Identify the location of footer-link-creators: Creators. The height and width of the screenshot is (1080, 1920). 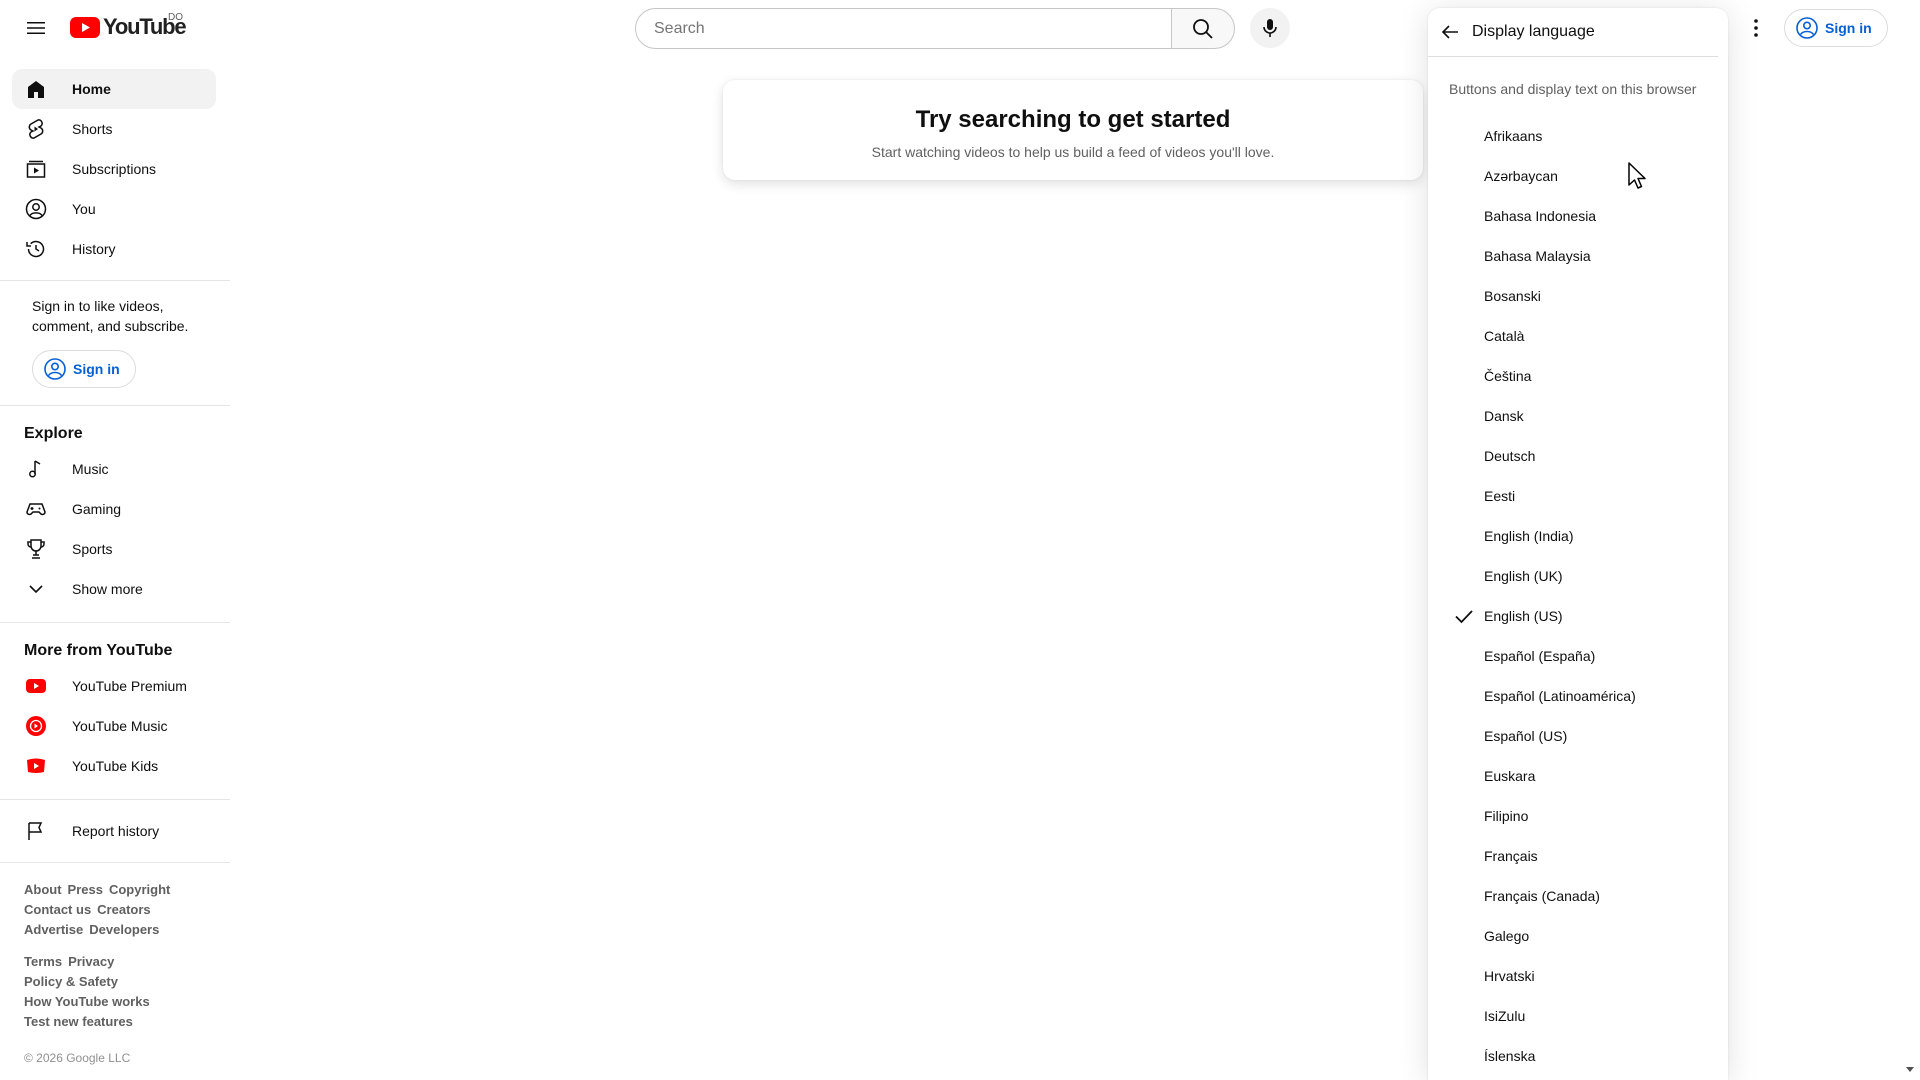
(123, 909).